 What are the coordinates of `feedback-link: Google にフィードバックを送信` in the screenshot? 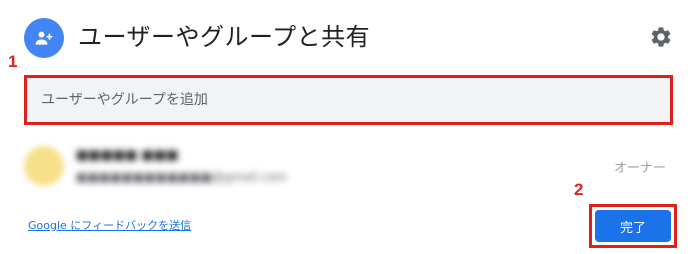 It's located at (109, 225).